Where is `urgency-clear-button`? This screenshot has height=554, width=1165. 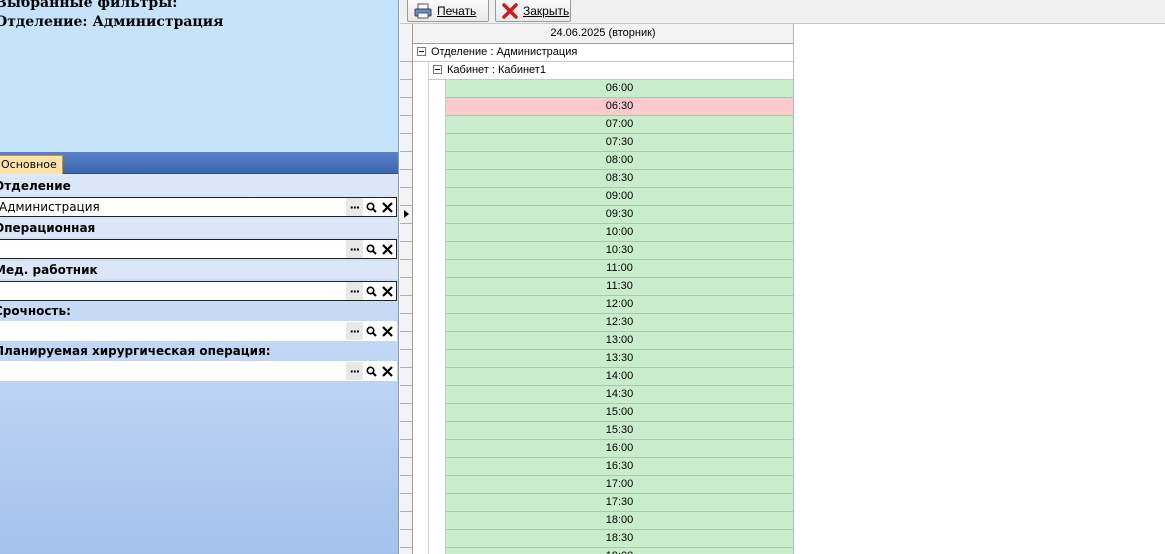
urgency-clear-button is located at coordinates (387, 331).